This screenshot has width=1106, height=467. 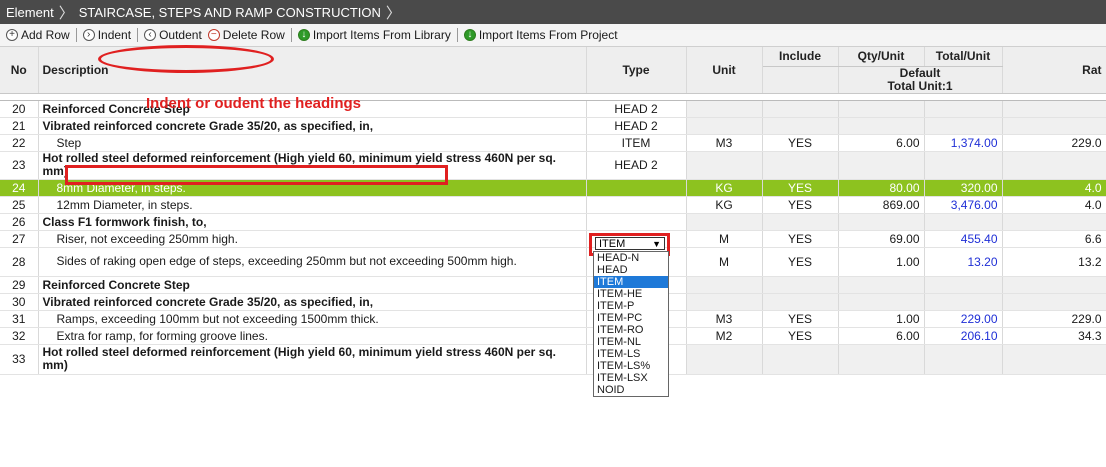 What do you see at coordinates (631, 258) in the screenshot?
I see `dropdown-option: HEAD-N` at bounding box center [631, 258].